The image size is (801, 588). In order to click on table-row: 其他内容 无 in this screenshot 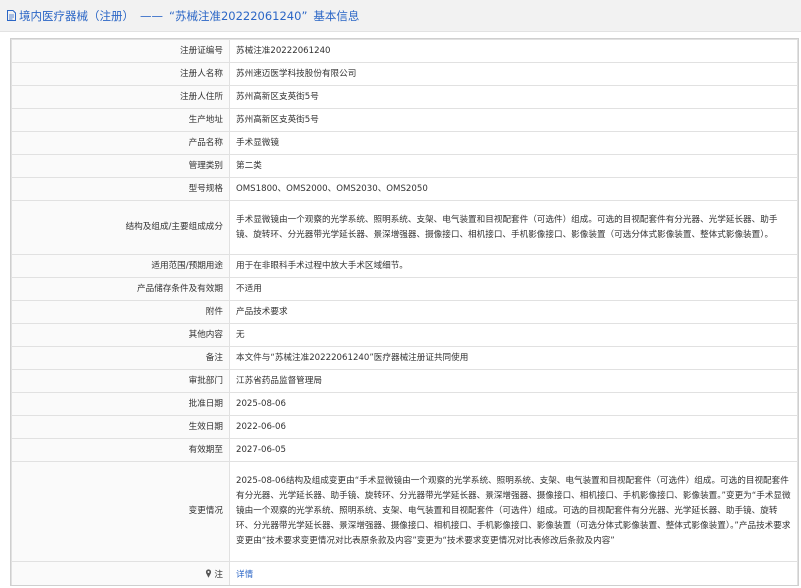, I will do `click(404, 335)`.